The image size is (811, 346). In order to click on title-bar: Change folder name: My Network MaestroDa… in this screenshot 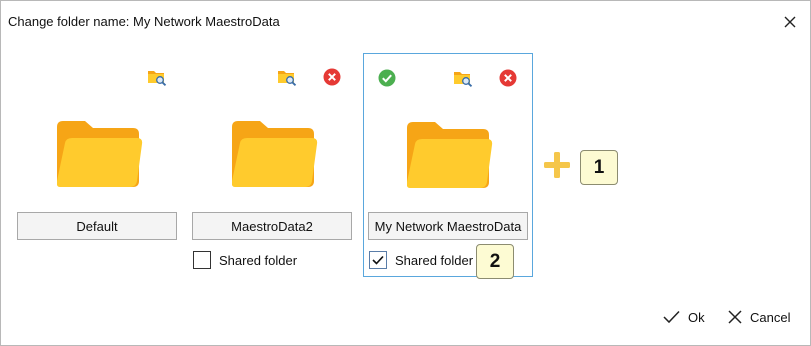, I will do `click(405, 21)`.